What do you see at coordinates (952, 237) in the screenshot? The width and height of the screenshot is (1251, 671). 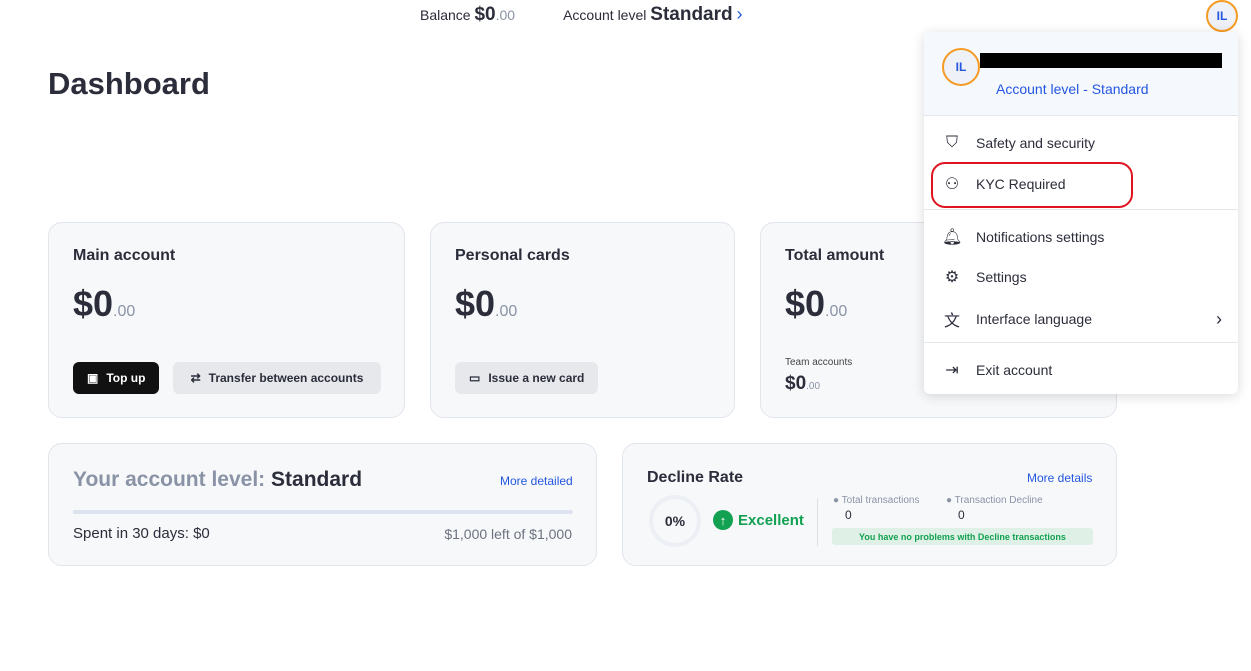 I see `bell-icon: 🔔︎` at bounding box center [952, 237].